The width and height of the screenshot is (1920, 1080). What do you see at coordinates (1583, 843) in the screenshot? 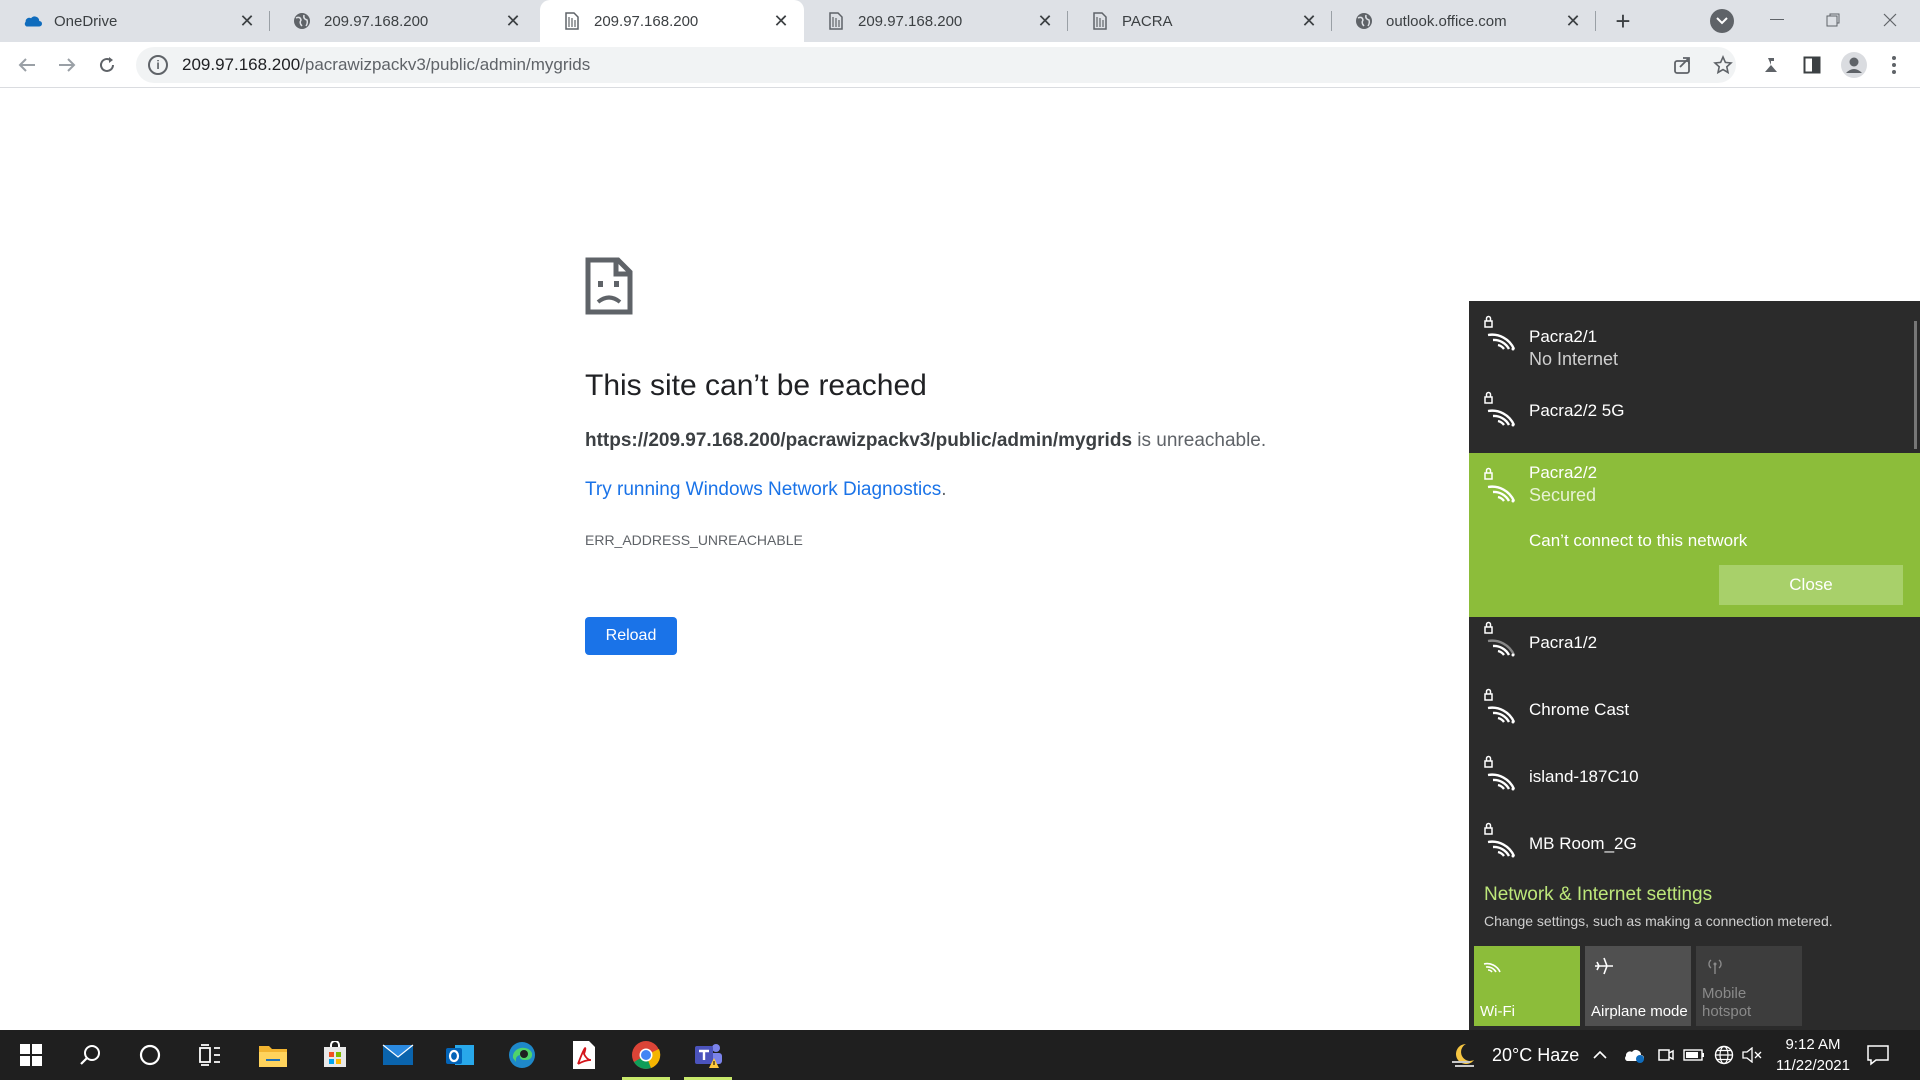
I see `network-name: MB Room_2G` at bounding box center [1583, 843].